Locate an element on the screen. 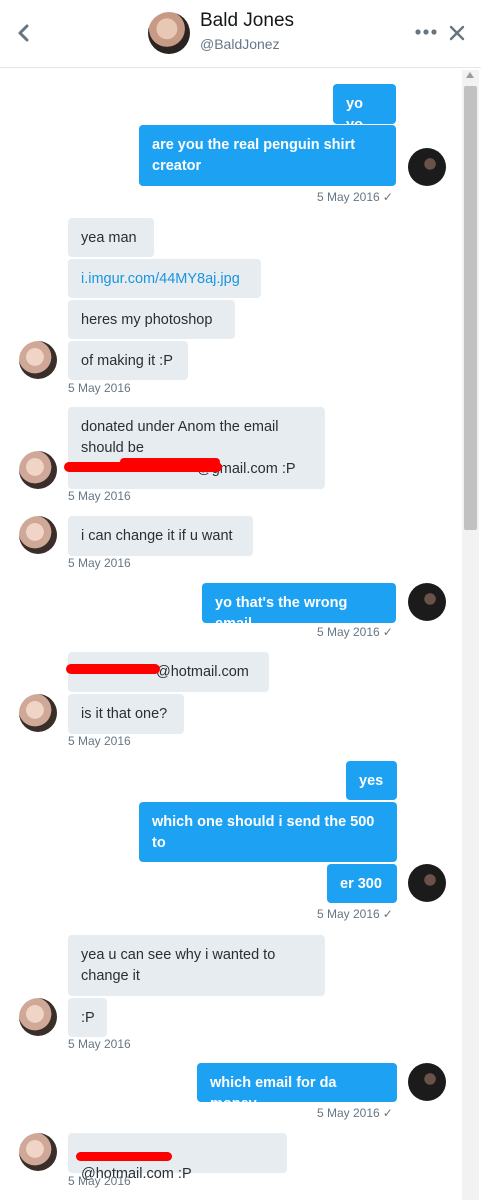 The width and height of the screenshot is (481, 1200). message-bubble-outgoing: er 300 is located at coordinates (362, 883).